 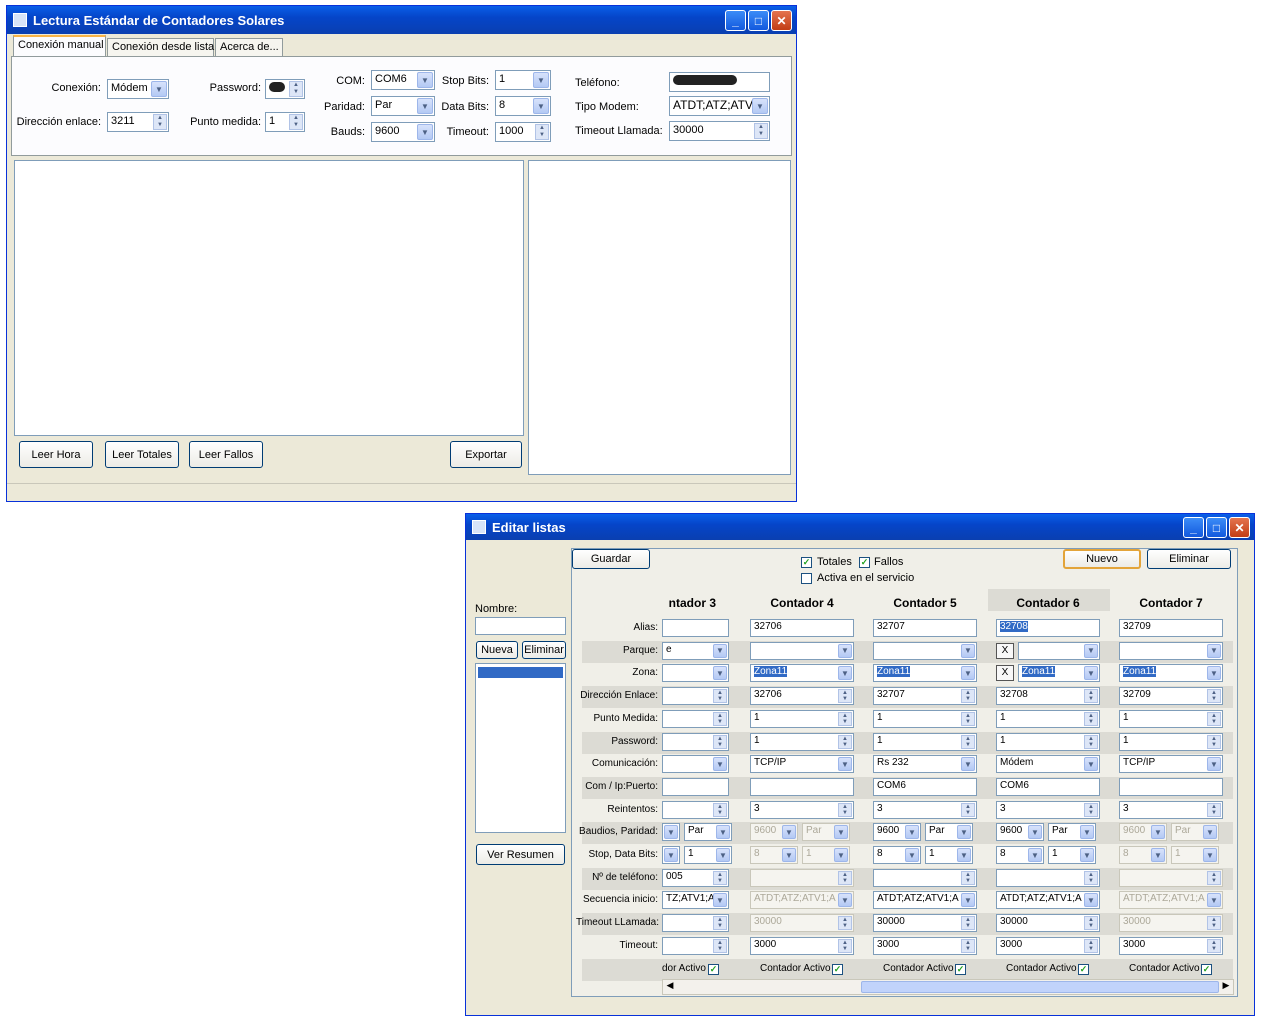 What do you see at coordinates (1048, 696) in the screenshot?
I see `dir-field: 32708 ▲ ▼` at bounding box center [1048, 696].